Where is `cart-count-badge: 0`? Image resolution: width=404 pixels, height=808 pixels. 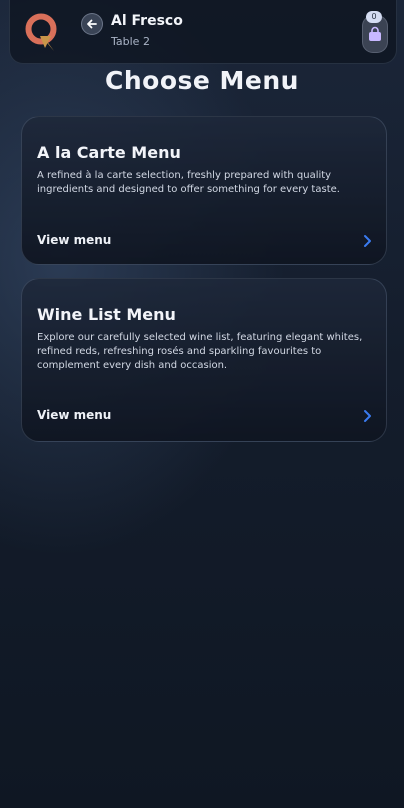 cart-count-badge: 0 is located at coordinates (374, 17).